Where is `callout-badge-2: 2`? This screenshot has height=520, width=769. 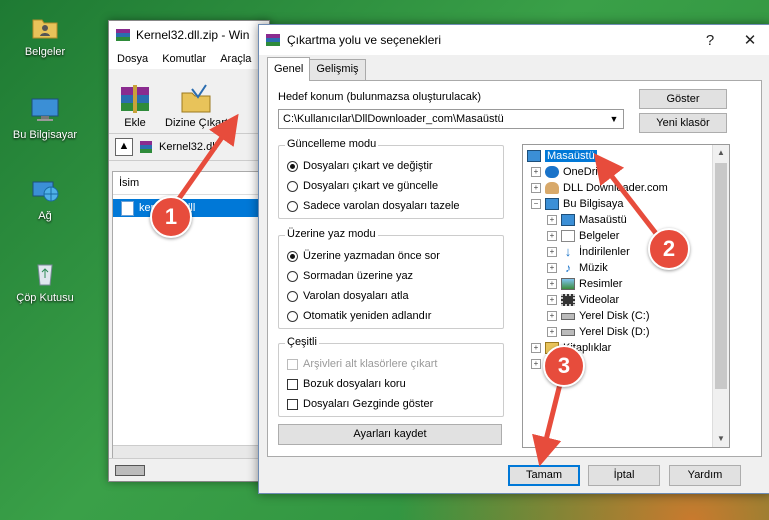 callout-badge-2: 2 is located at coordinates (669, 249).